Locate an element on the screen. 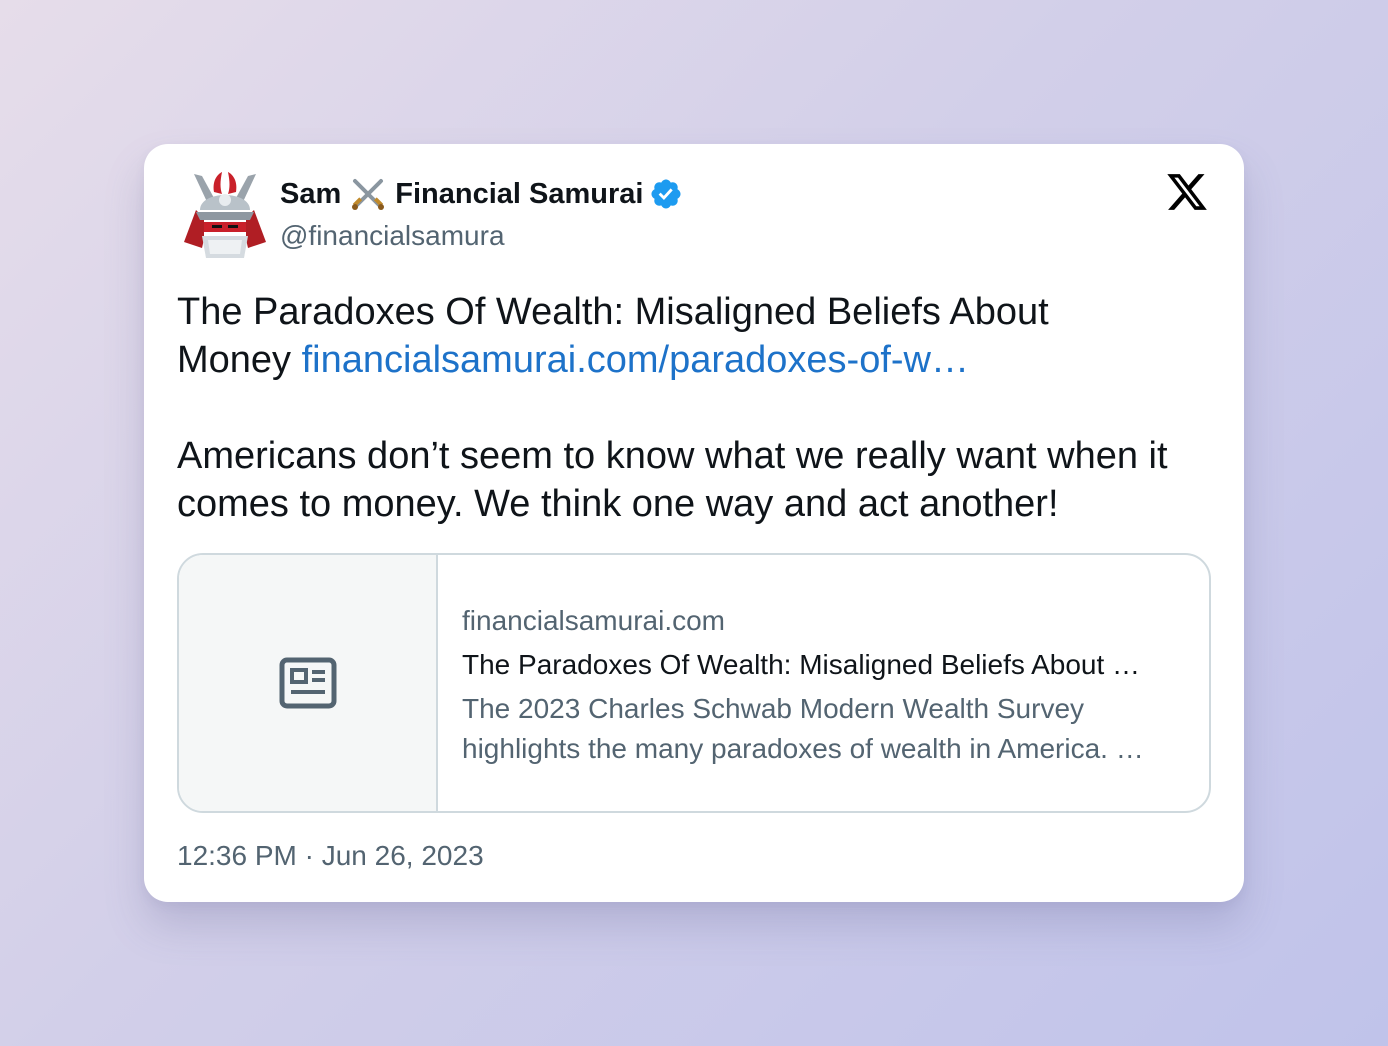 The height and width of the screenshot is (1046, 1388). samurai-helmet-avatar is located at coordinates (225, 217).